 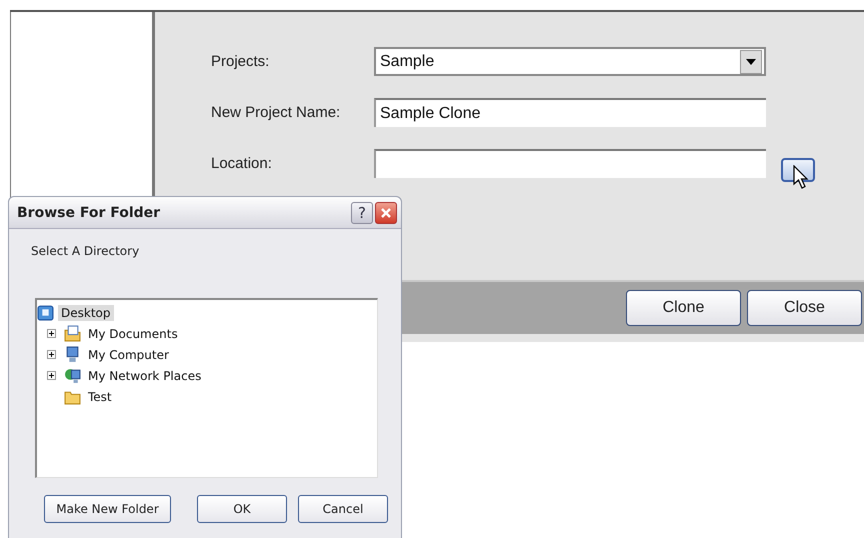 What do you see at coordinates (100, 396) in the screenshot?
I see `tree-item: Test` at bounding box center [100, 396].